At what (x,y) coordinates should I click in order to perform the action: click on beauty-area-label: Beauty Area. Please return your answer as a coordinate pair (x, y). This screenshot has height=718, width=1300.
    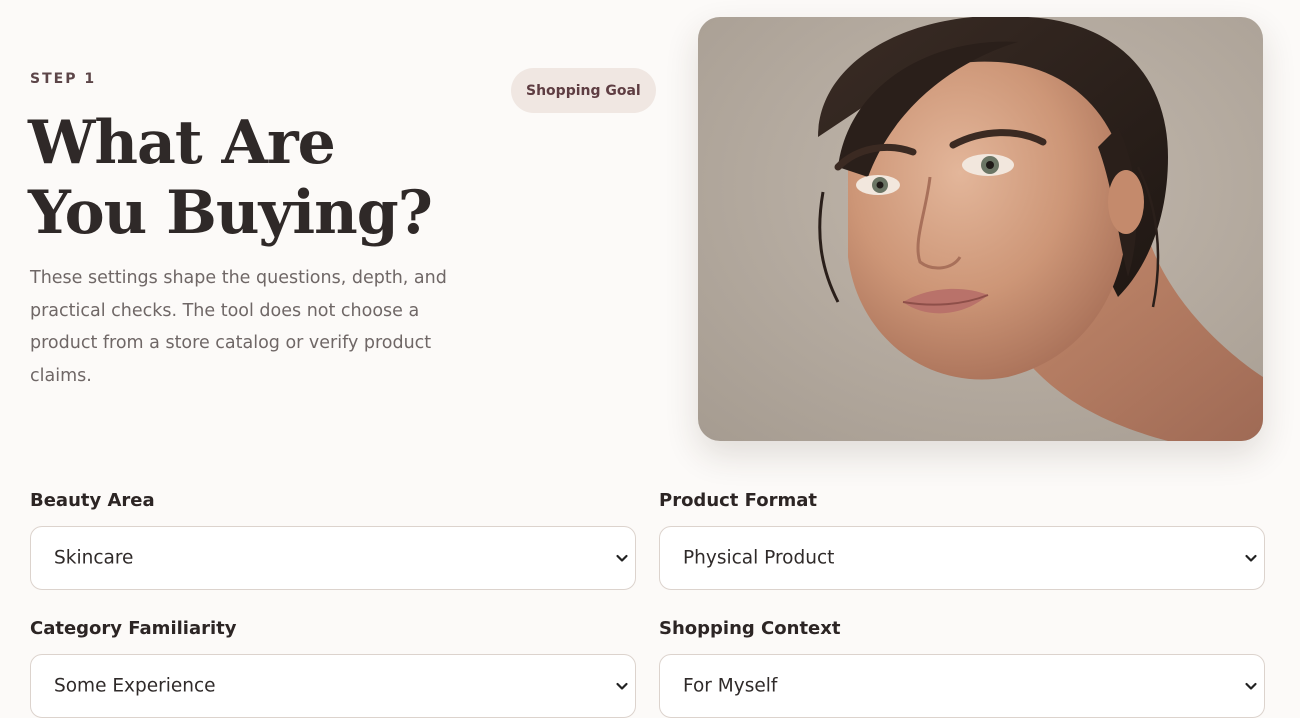
    Looking at the image, I should click on (92, 500).